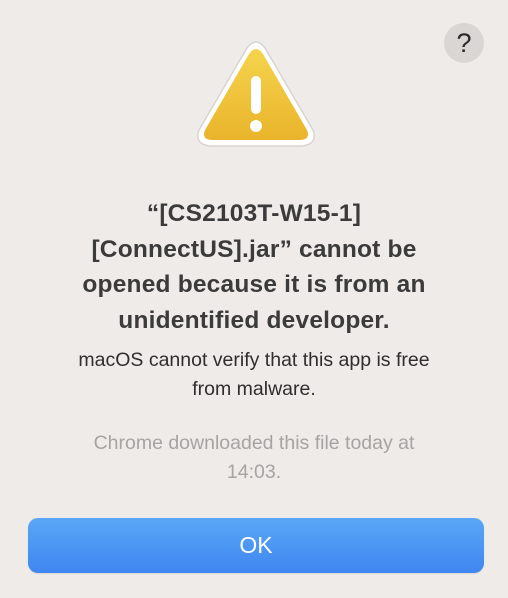 The image size is (508, 598). I want to click on title-line: unidentified developer., so click(254, 320).